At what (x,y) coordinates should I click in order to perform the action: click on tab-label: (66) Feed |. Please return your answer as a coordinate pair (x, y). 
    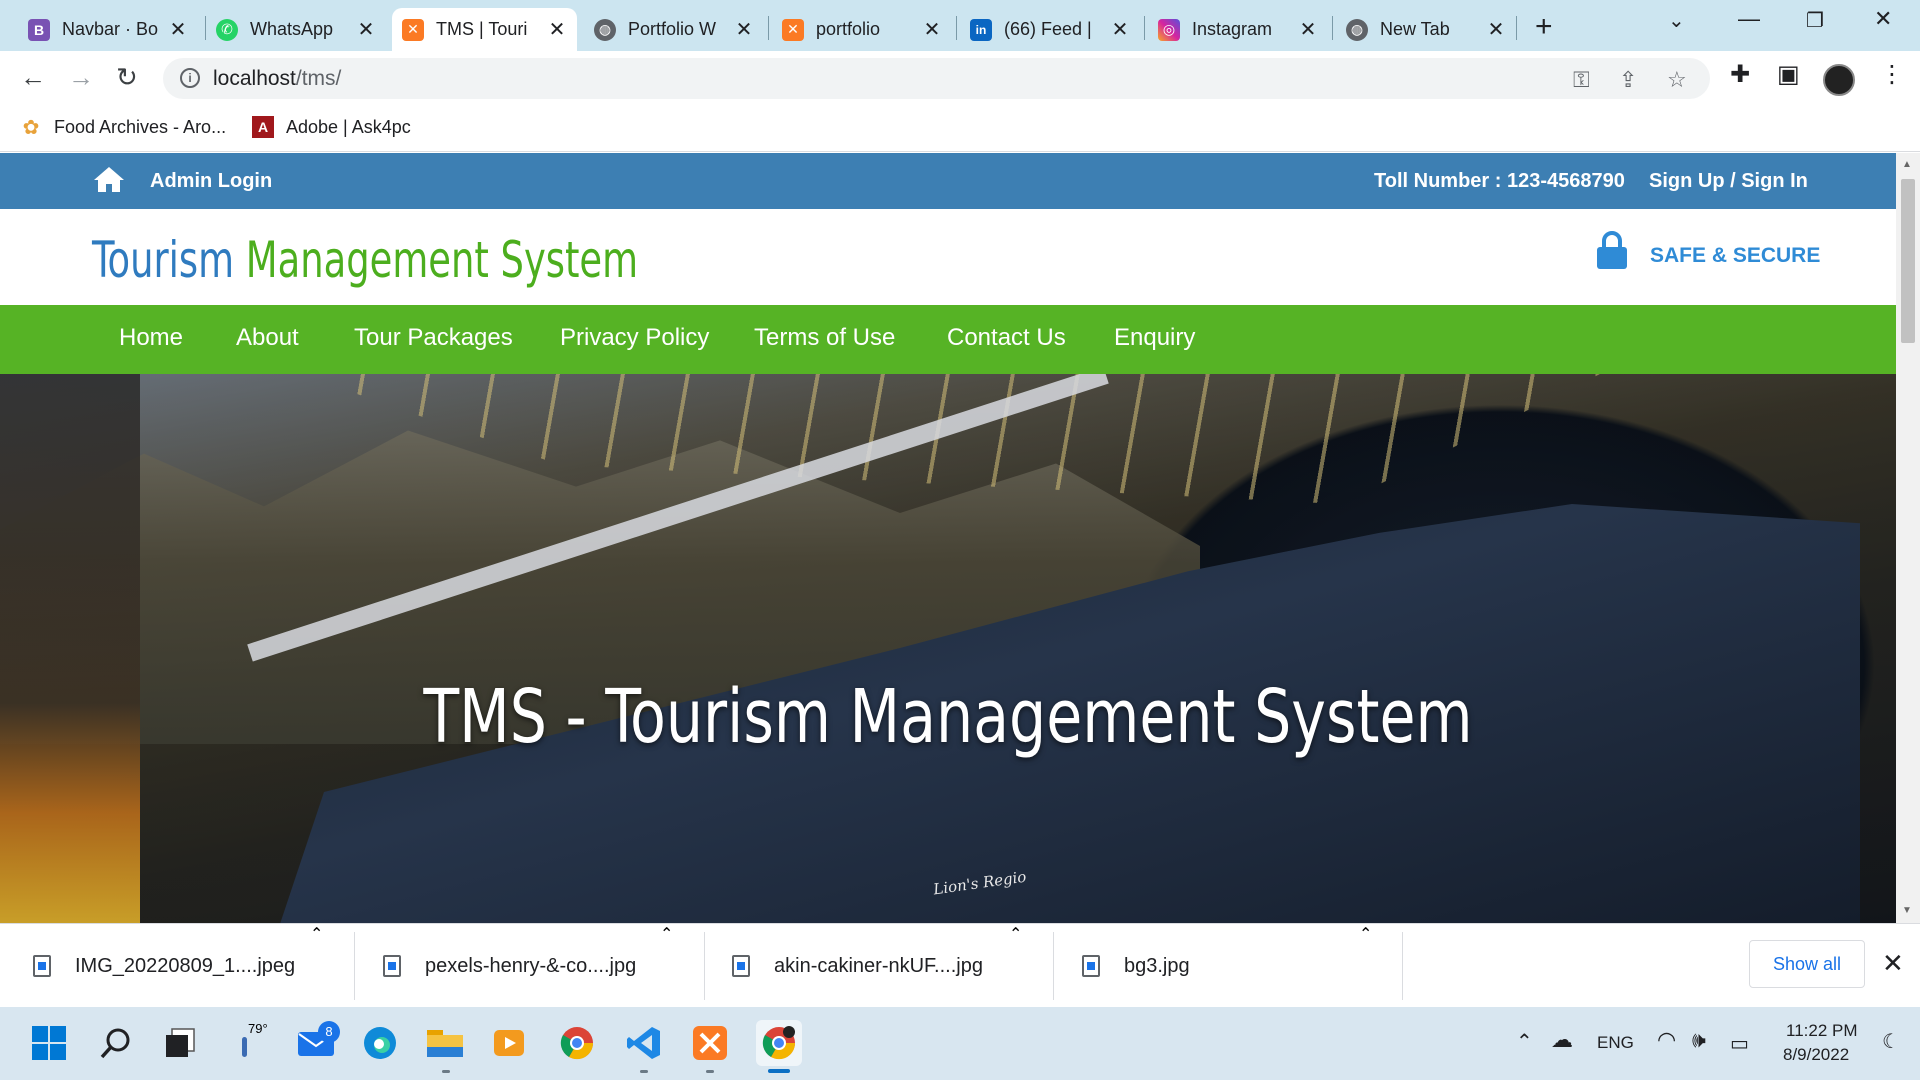
    Looking at the image, I should click on (1048, 29).